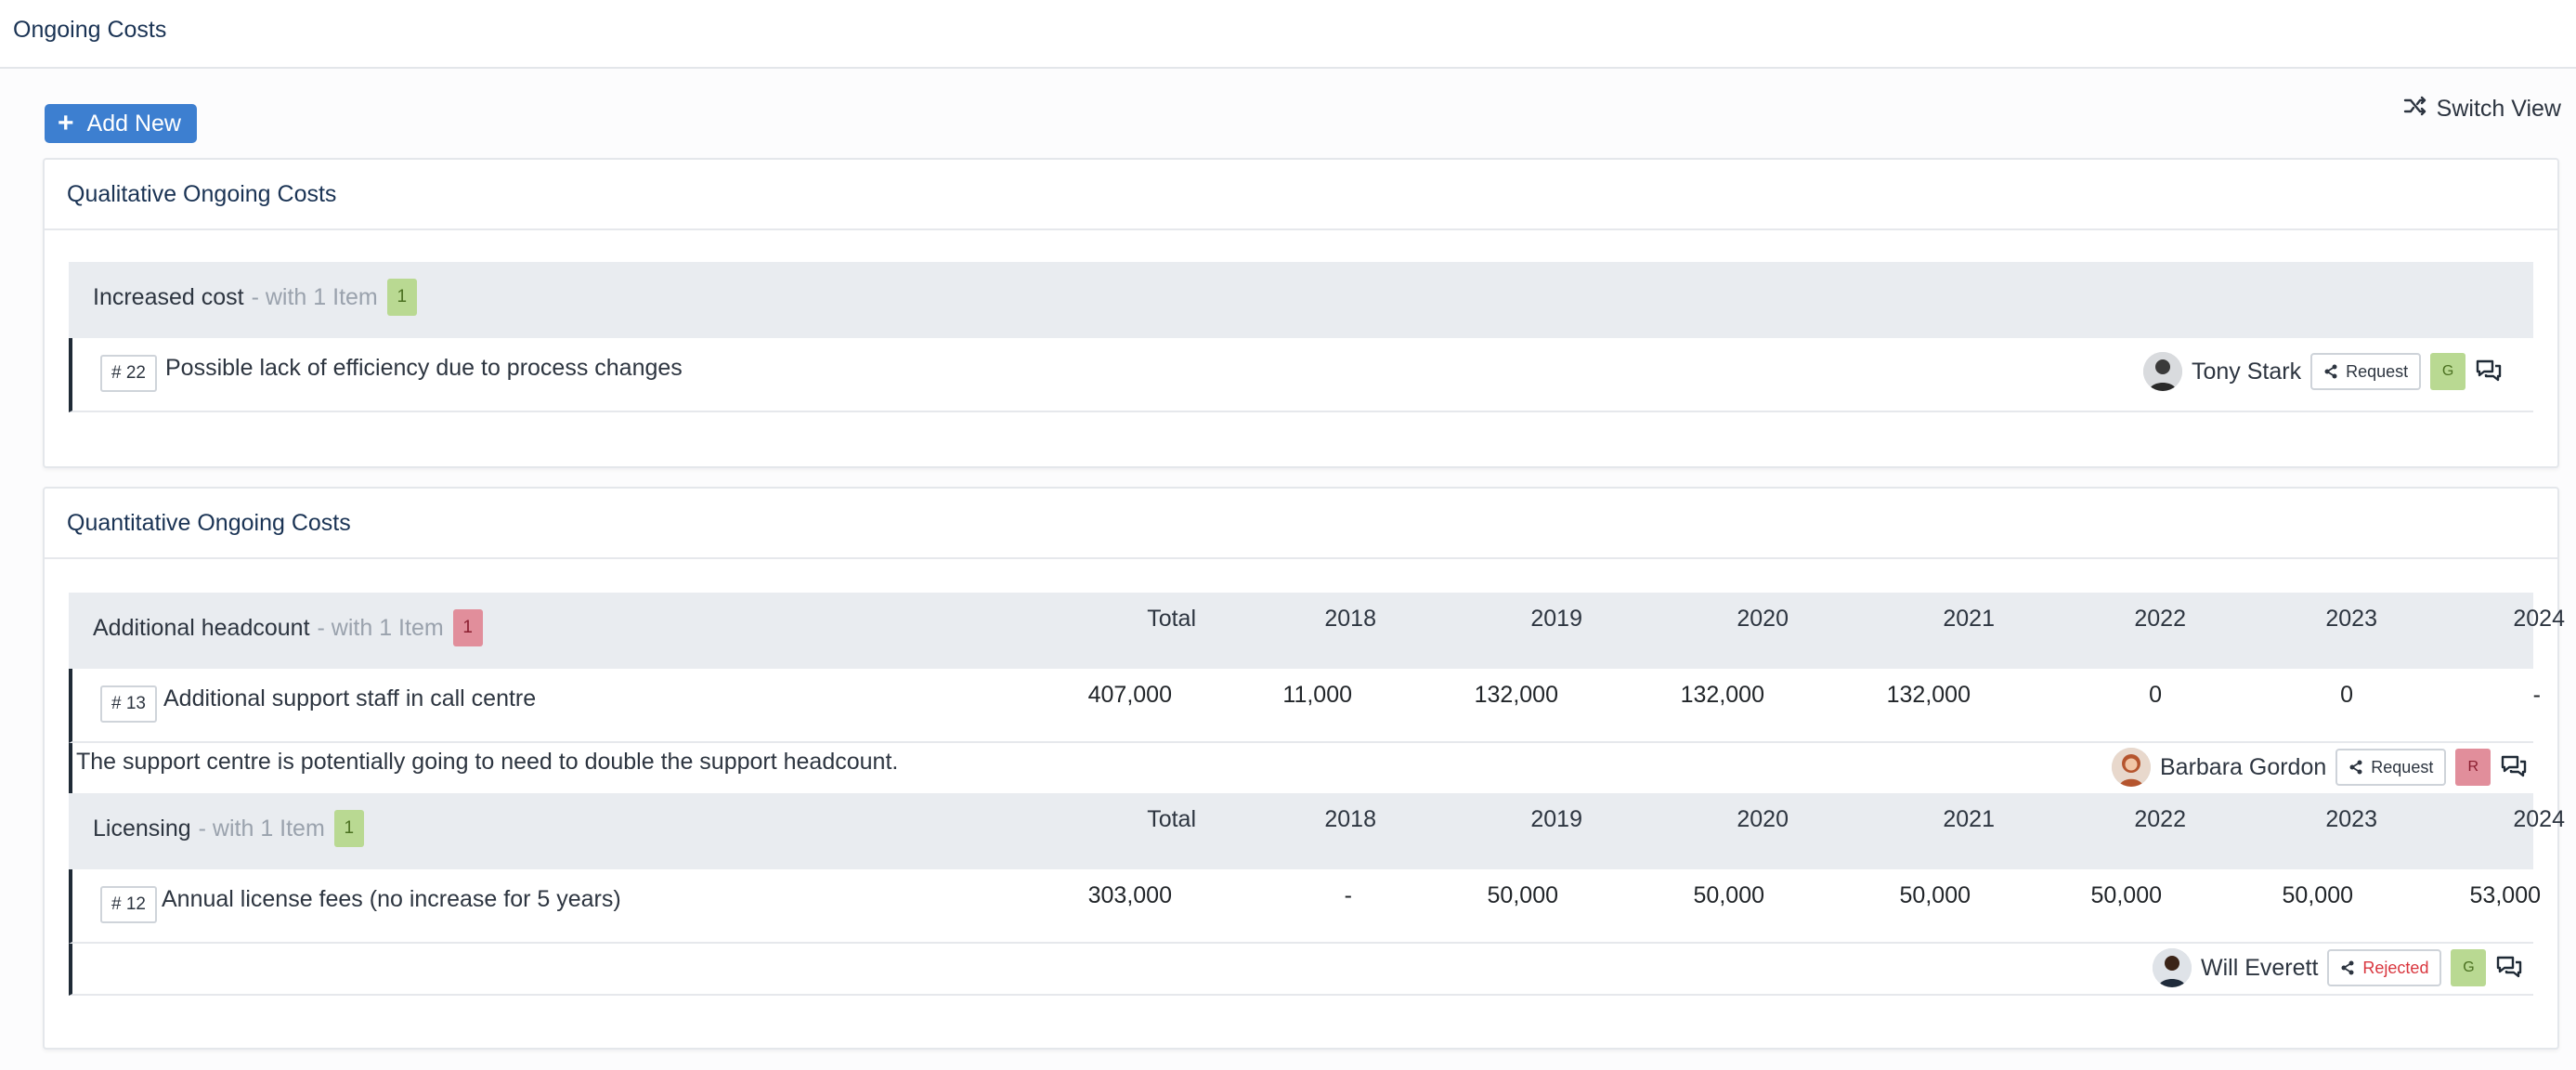 The width and height of the screenshot is (2576, 1070). I want to click on value-2019: 50,000, so click(1522, 895).